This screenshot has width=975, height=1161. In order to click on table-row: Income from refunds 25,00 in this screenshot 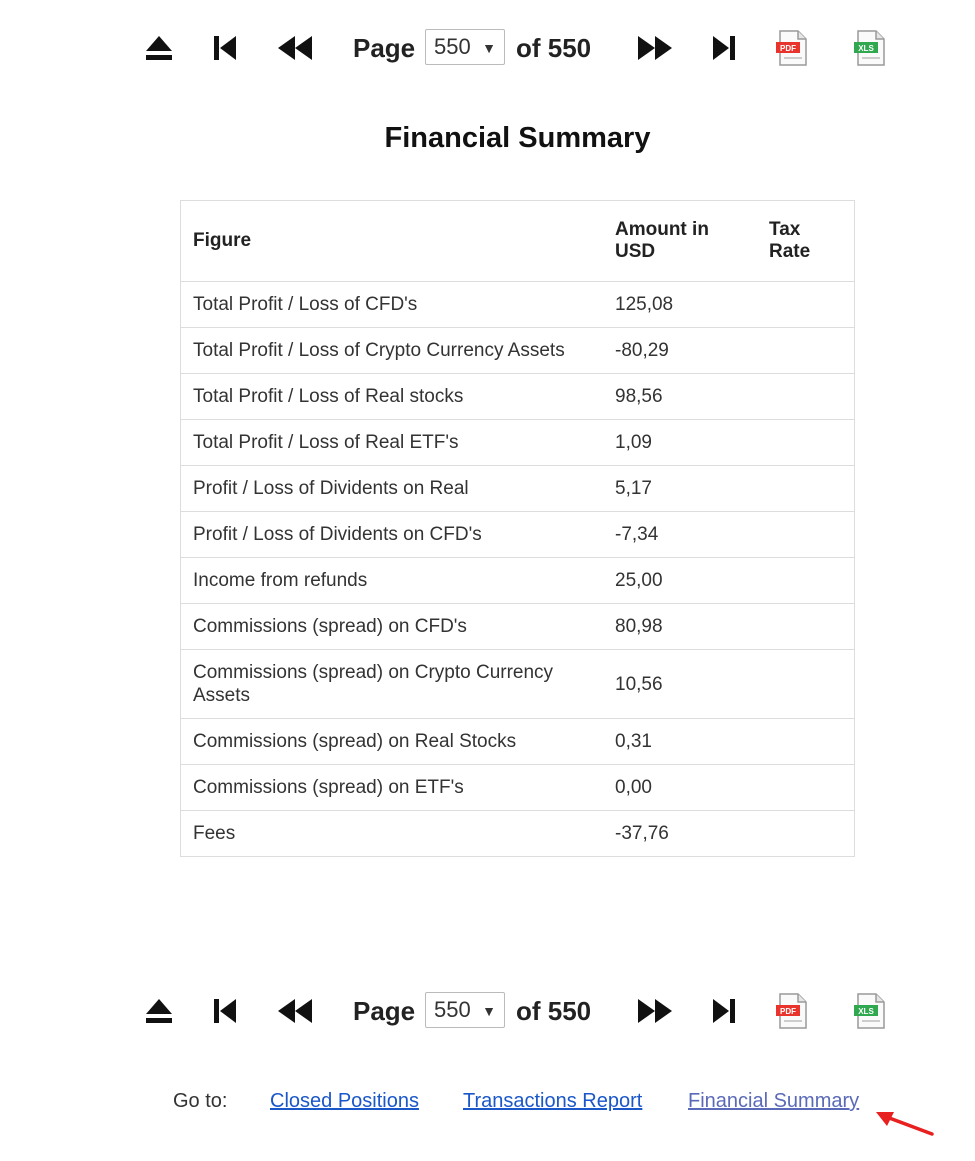, I will do `click(517, 580)`.